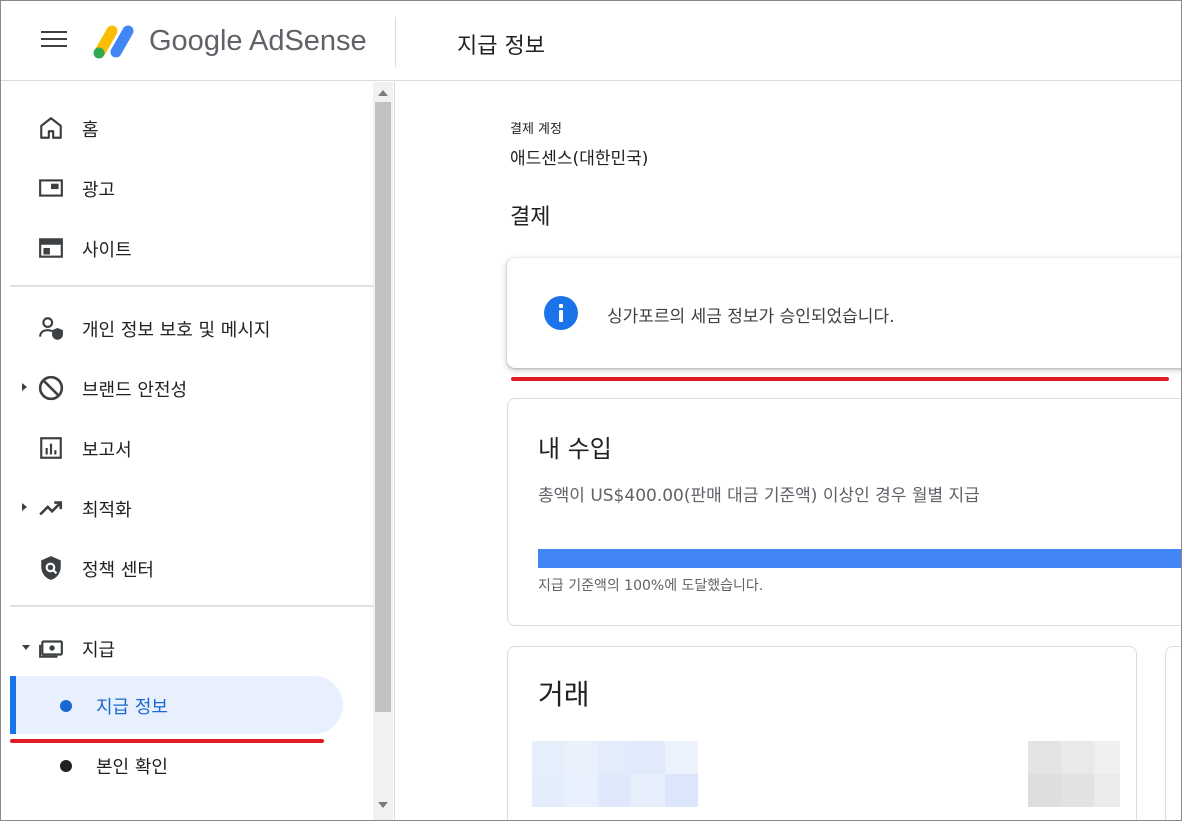 The image size is (1182, 821). Describe the element at coordinates (822, 733) in the screenshot. I see `transactions-card: 거래` at that location.